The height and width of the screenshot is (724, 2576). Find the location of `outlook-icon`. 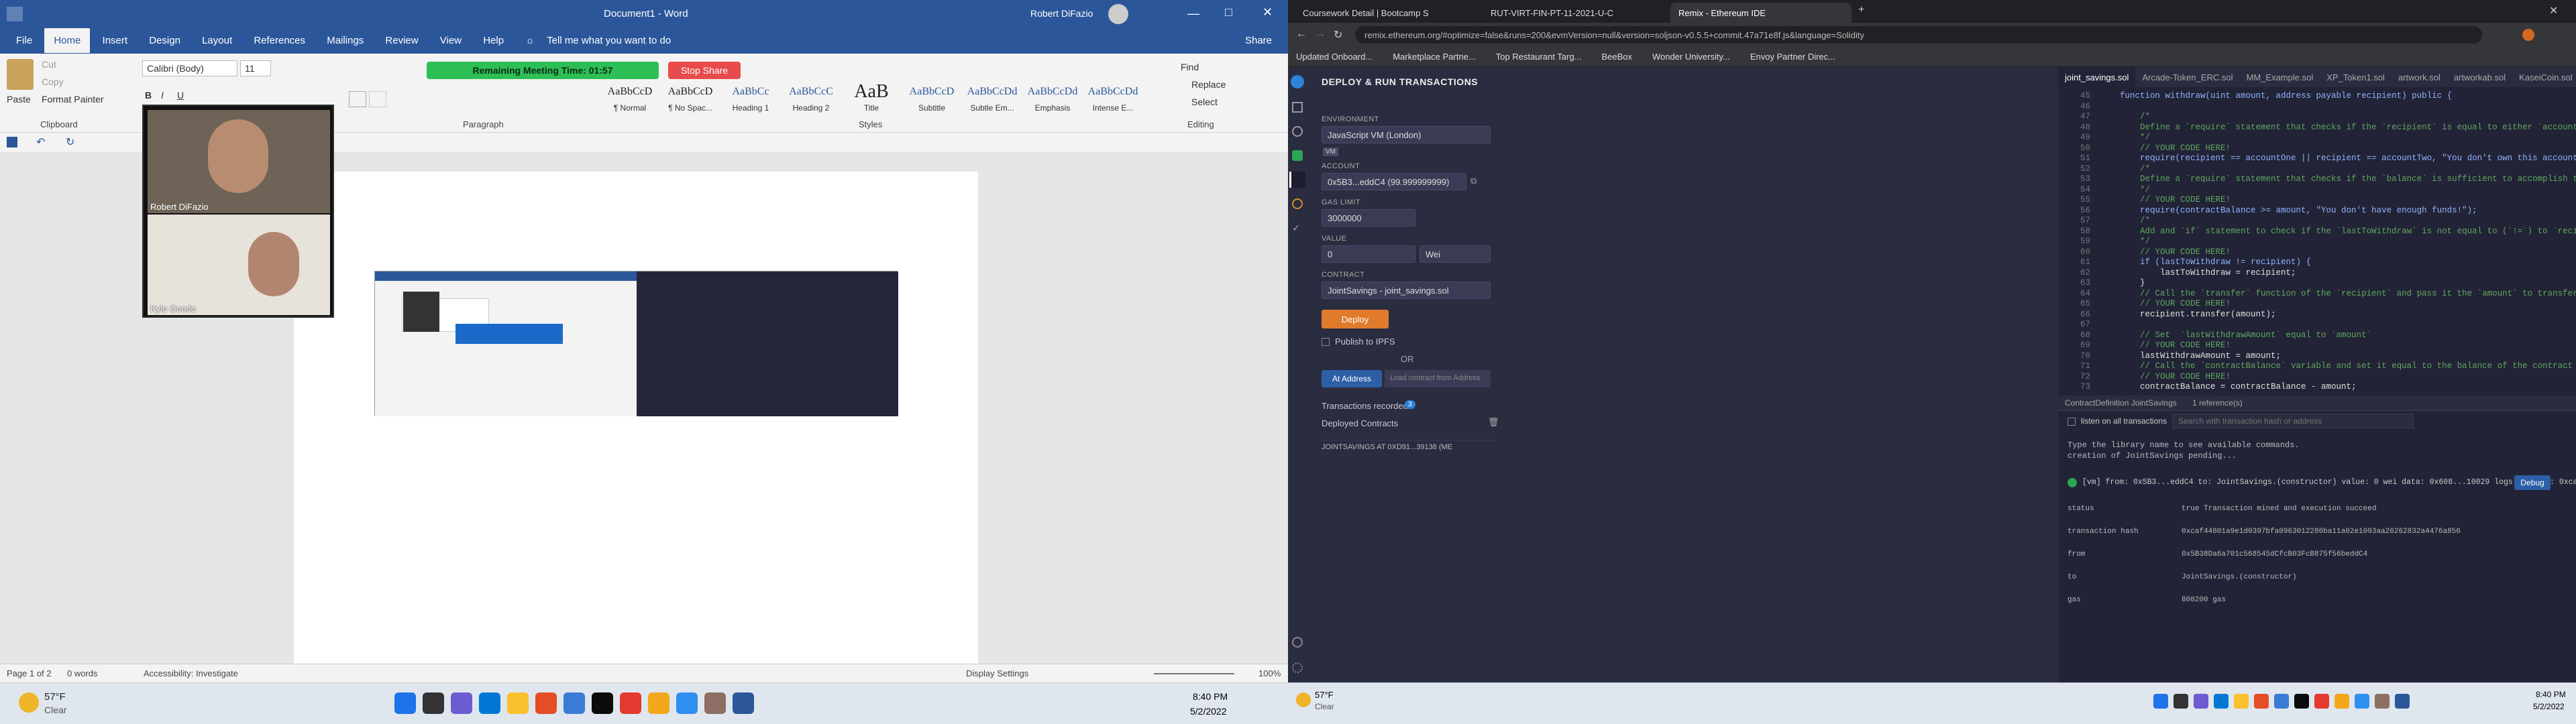

outlook-icon is located at coordinates (2281, 701).